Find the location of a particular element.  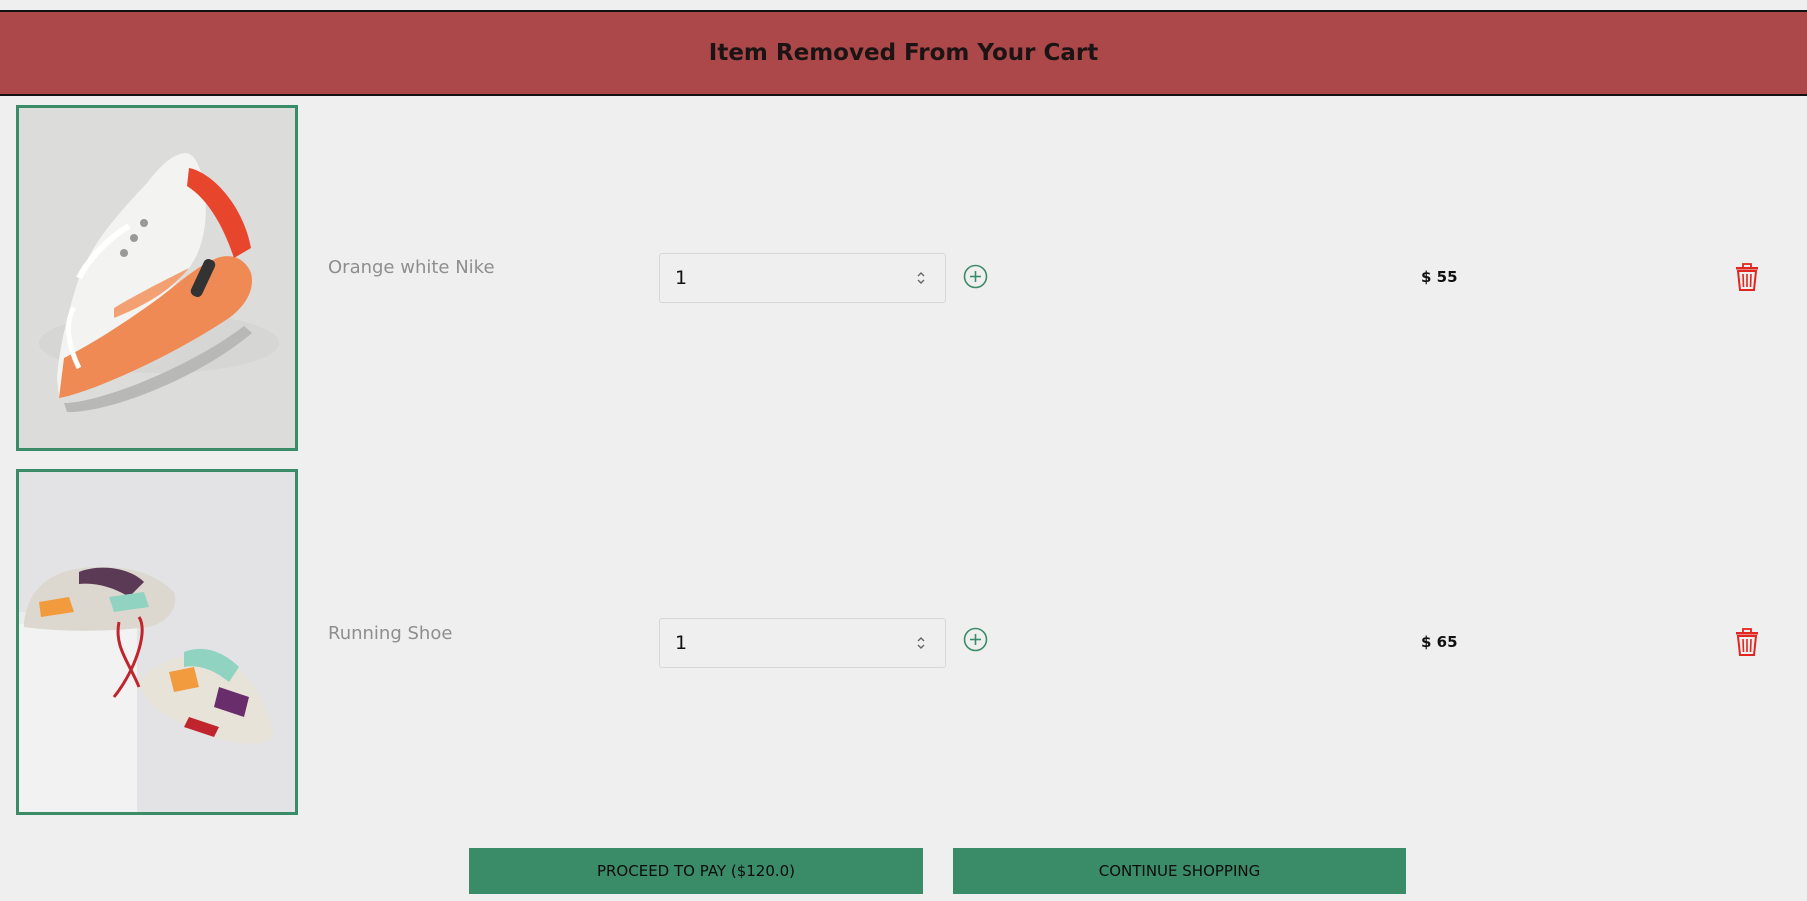

notification-message: Item Removed From Your Cart is located at coordinates (903, 53).